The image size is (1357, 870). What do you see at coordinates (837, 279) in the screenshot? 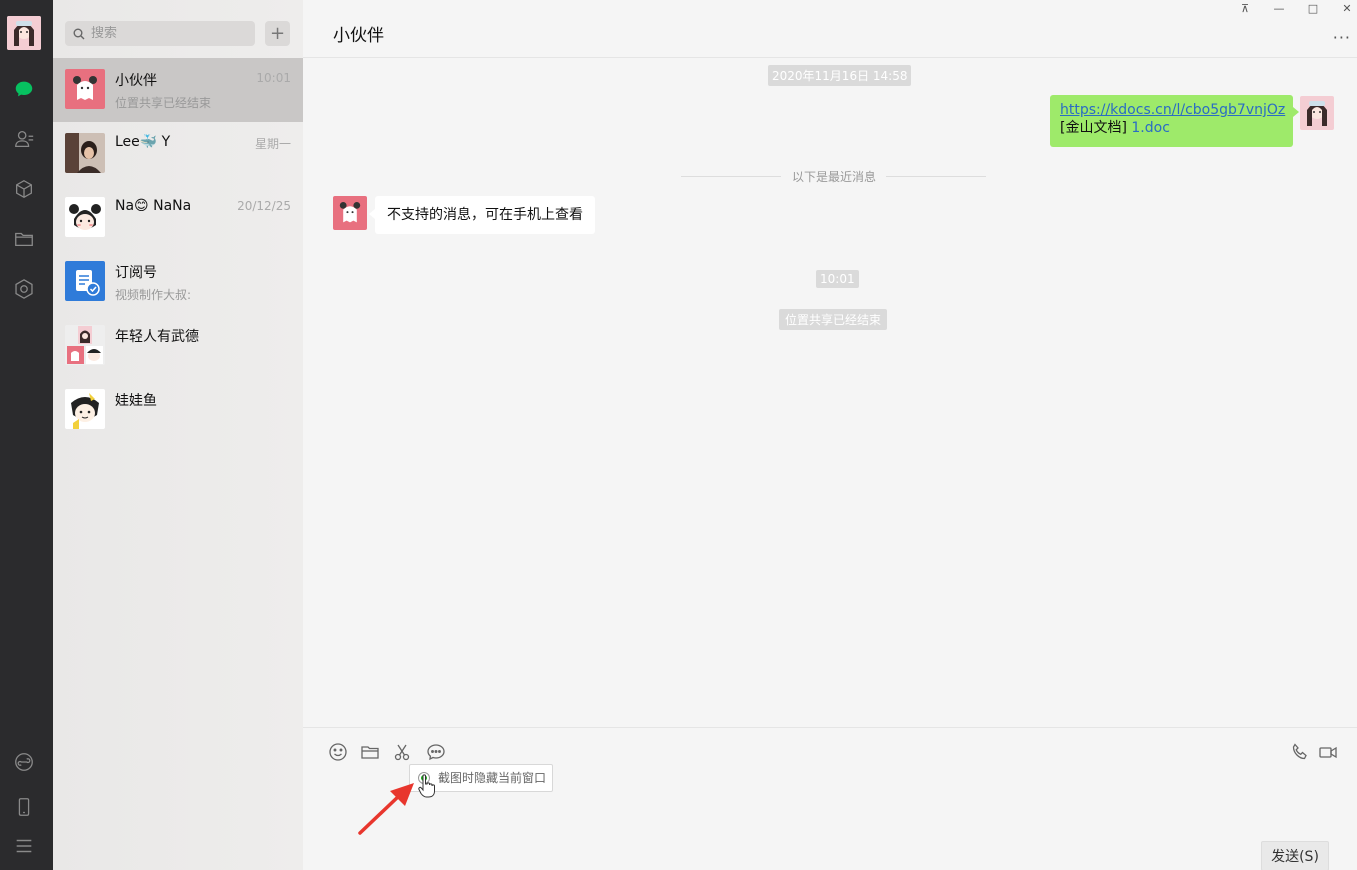
I see `timestamp: 10:01` at bounding box center [837, 279].